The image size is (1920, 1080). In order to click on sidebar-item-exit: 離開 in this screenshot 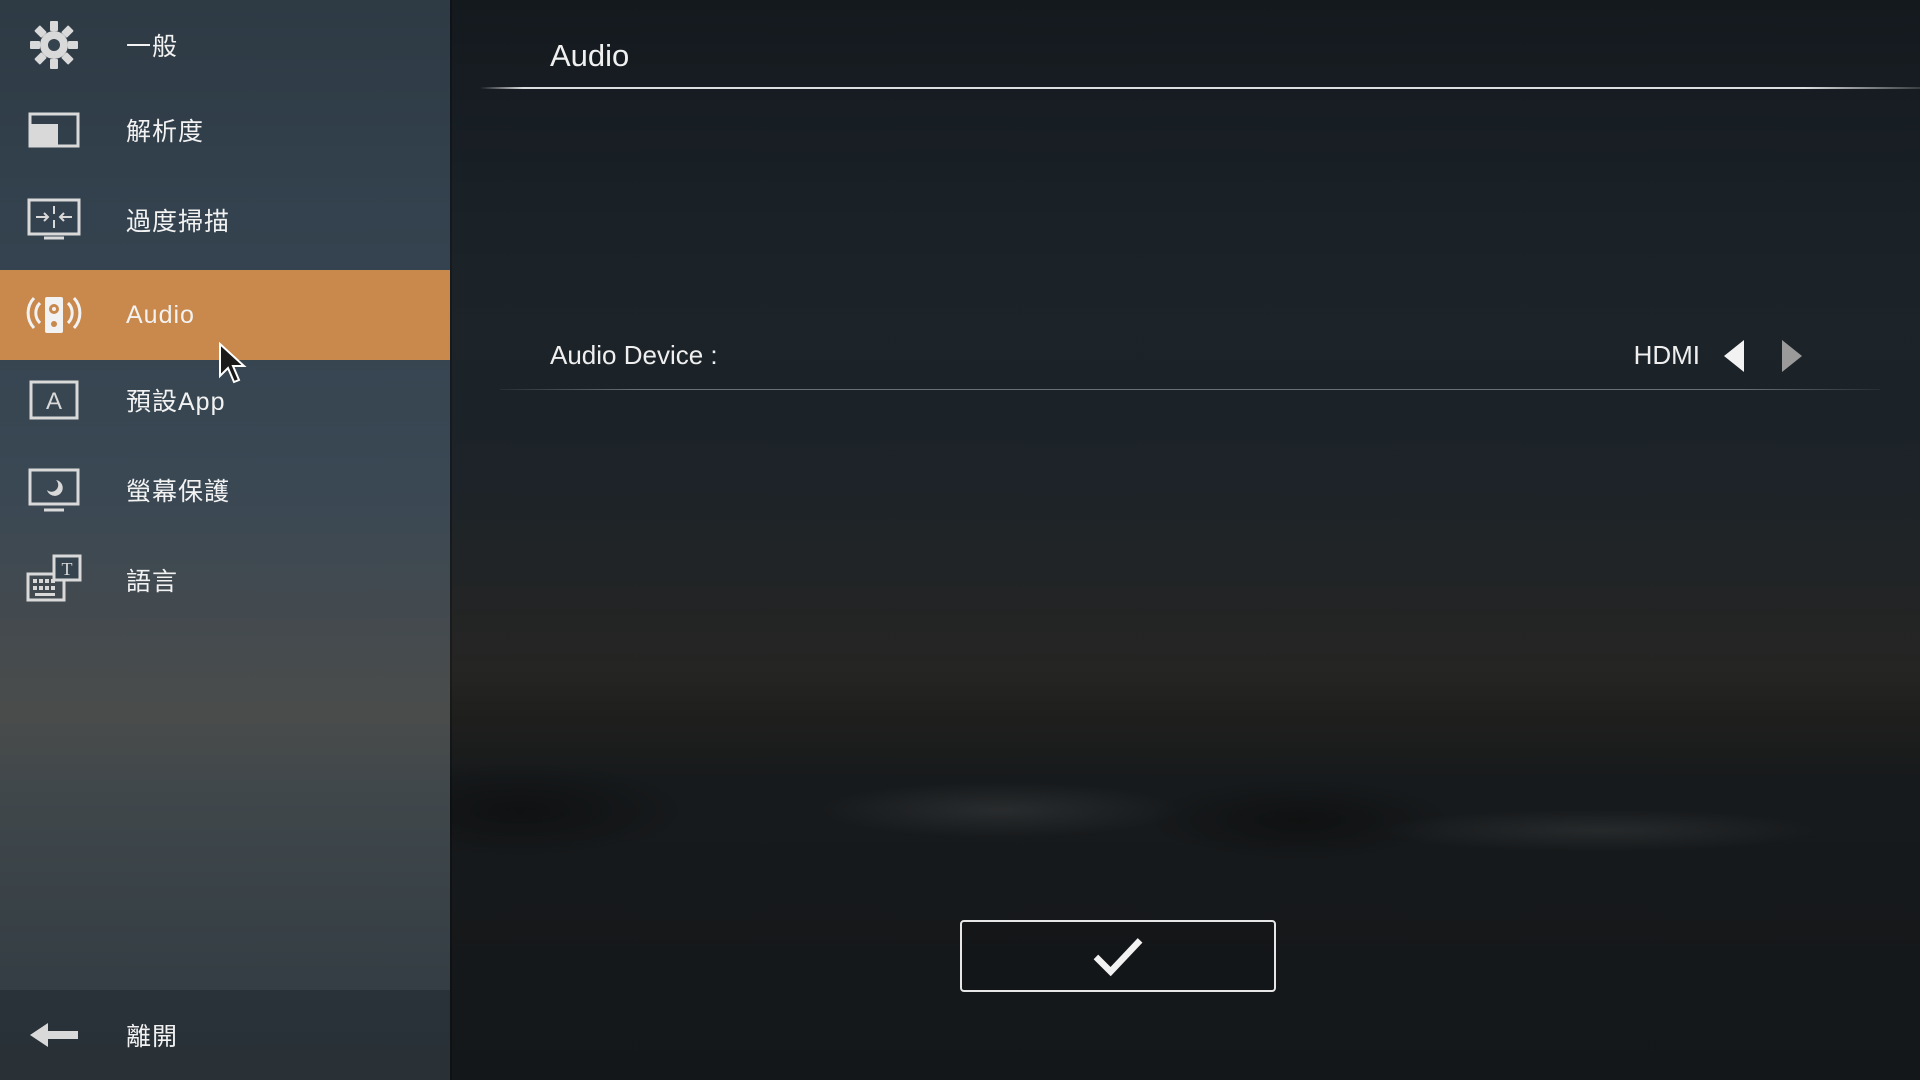, I will do `click(225, 1035)`.